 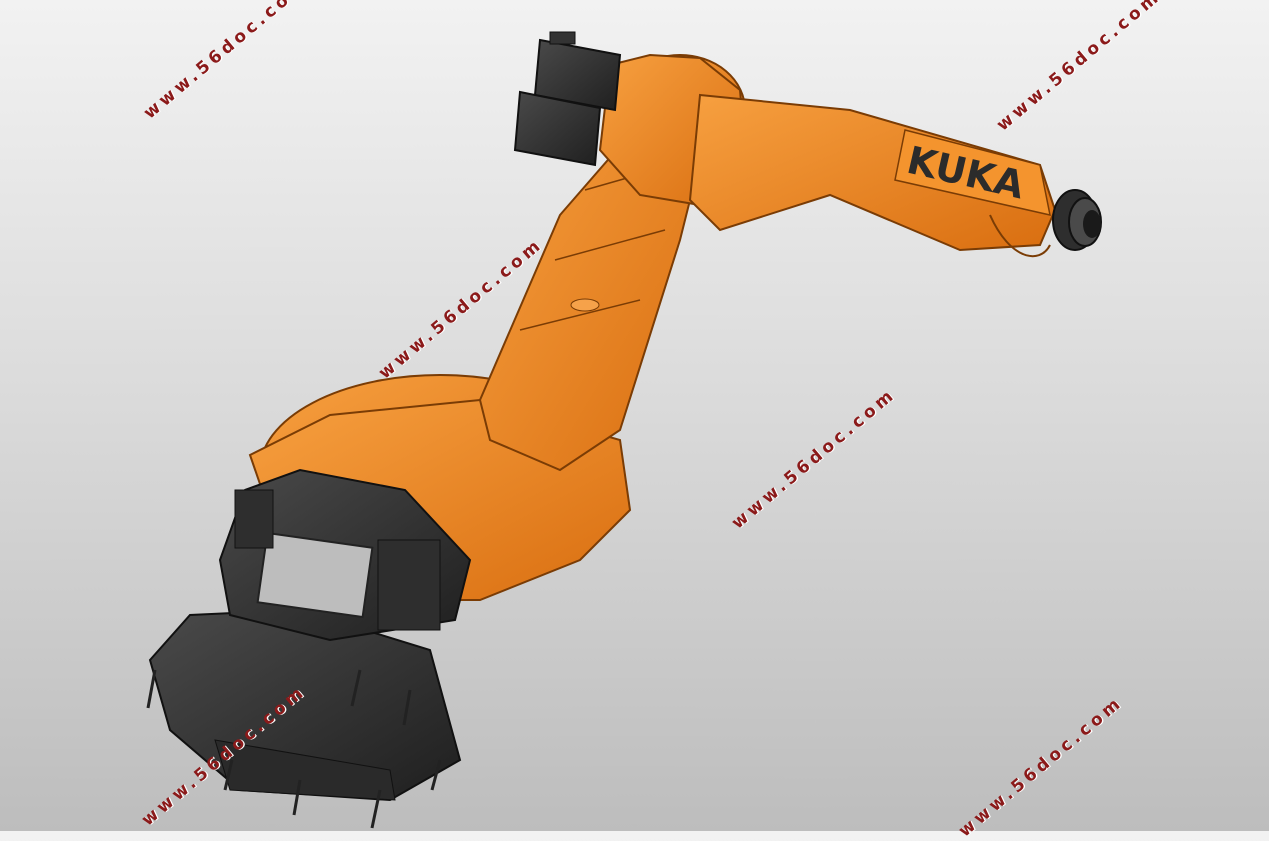 What do you see at coordinates (304, 718) in the screenshot?
I see `robot-base` at bounding box center [304, 718].